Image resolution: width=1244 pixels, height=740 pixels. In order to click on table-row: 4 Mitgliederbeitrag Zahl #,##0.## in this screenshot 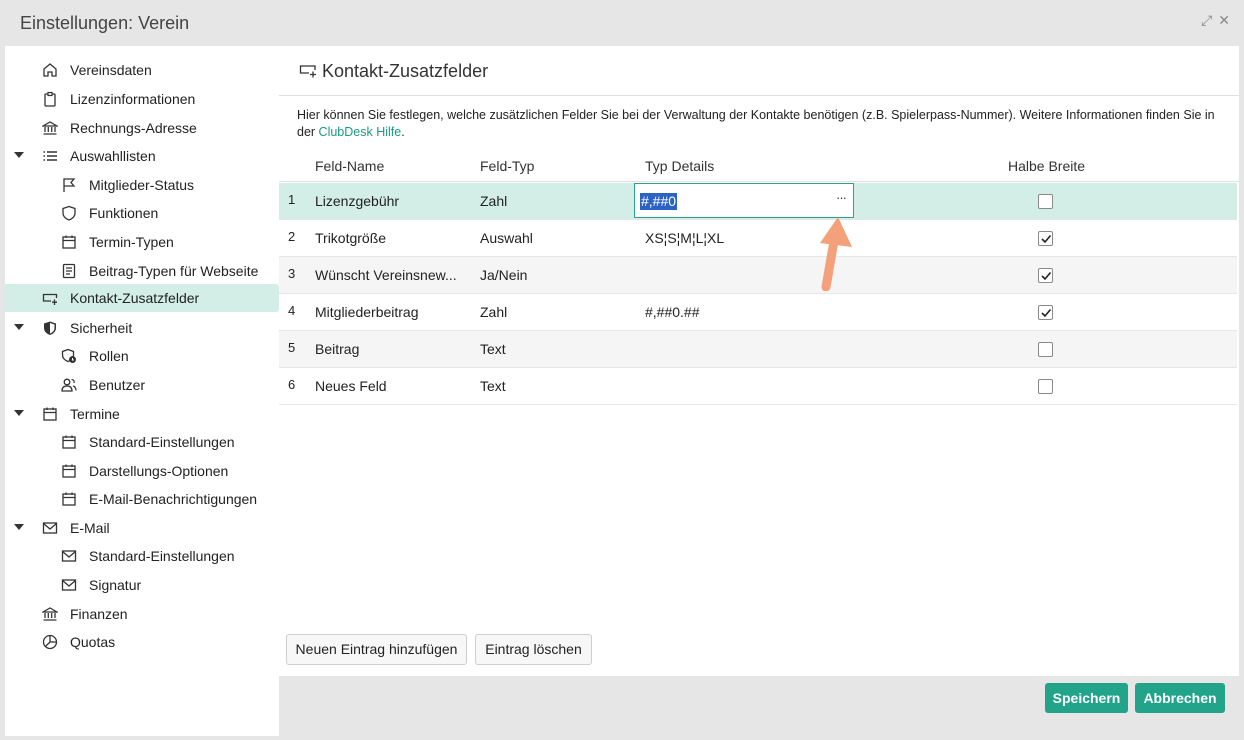, I will do `click(758, 312)`.